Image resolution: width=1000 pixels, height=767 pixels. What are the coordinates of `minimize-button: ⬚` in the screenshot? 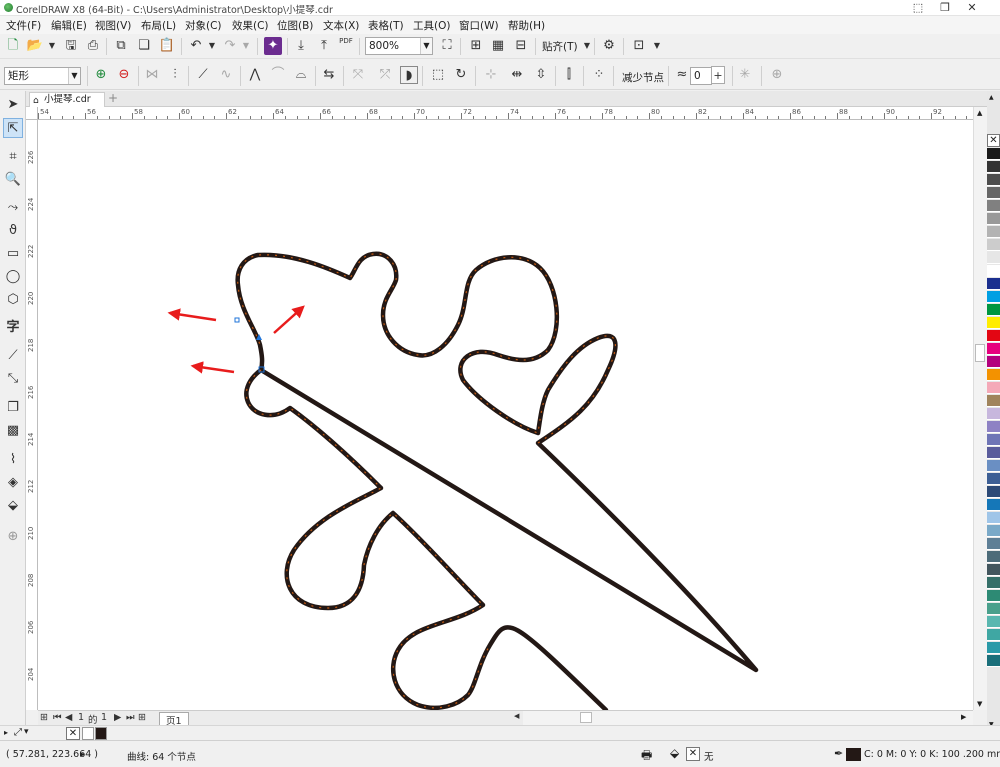 It's located at (918, 8).